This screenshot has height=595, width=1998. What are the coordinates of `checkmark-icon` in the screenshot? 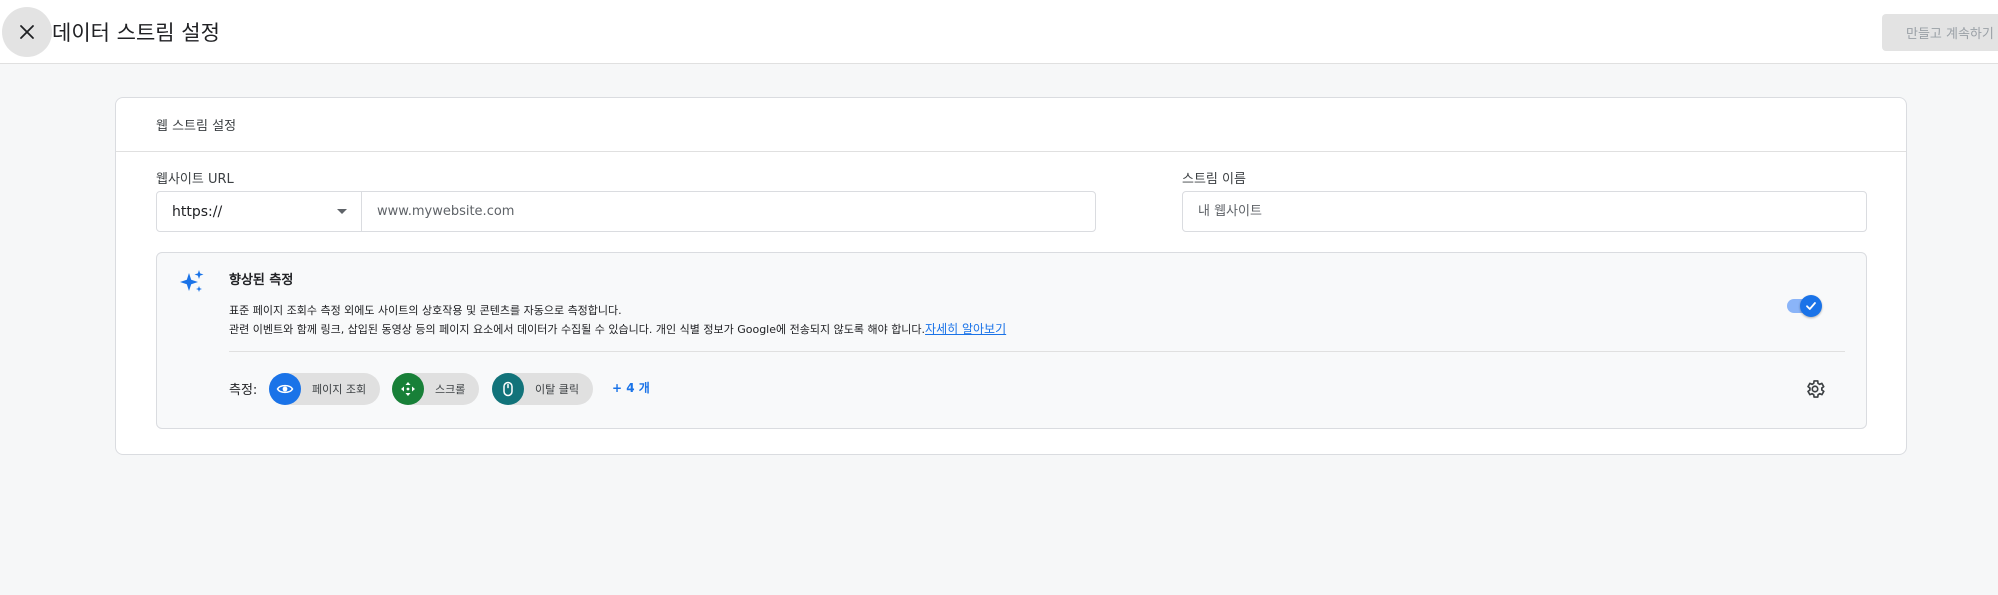 It's located at (1811, 306).